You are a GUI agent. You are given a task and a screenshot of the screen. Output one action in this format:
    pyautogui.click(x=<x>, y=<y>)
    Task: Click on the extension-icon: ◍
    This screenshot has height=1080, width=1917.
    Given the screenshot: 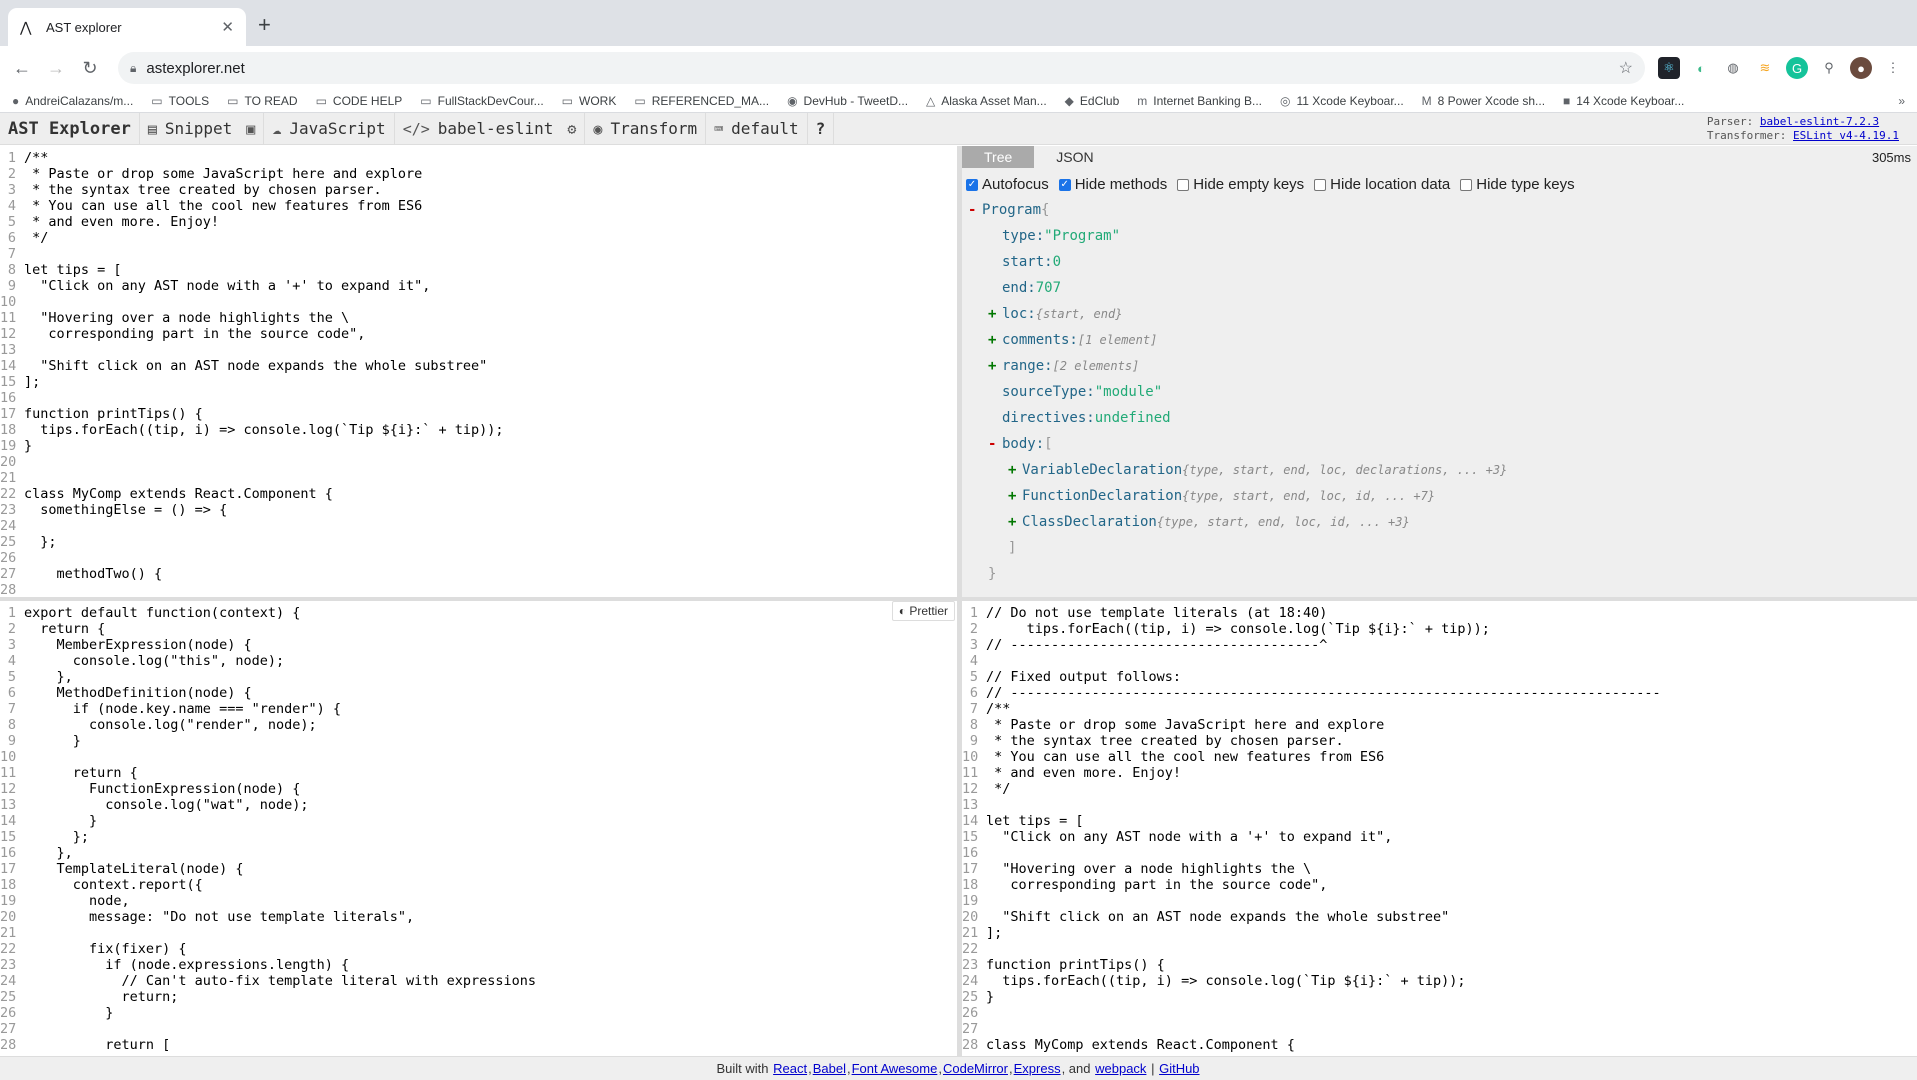 What is the action you would take?
    pyautogui.click(x=1733, y=68)
    